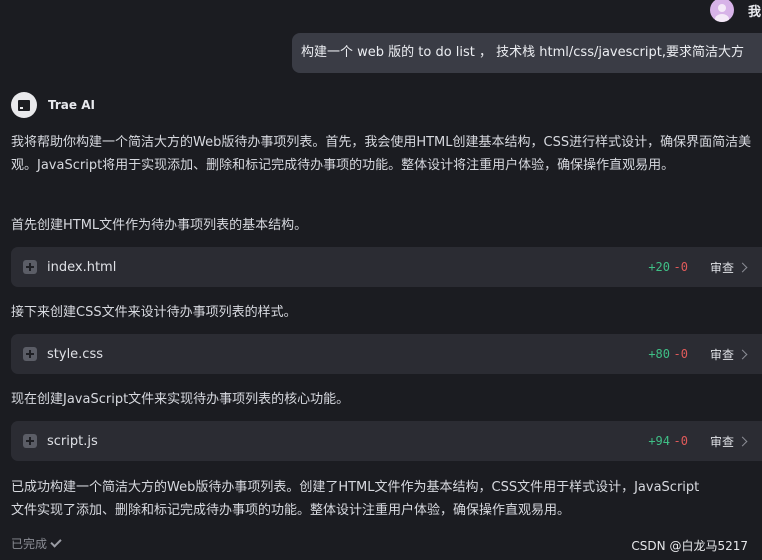  I want to click on file-name: index.html, so click(82, 267).